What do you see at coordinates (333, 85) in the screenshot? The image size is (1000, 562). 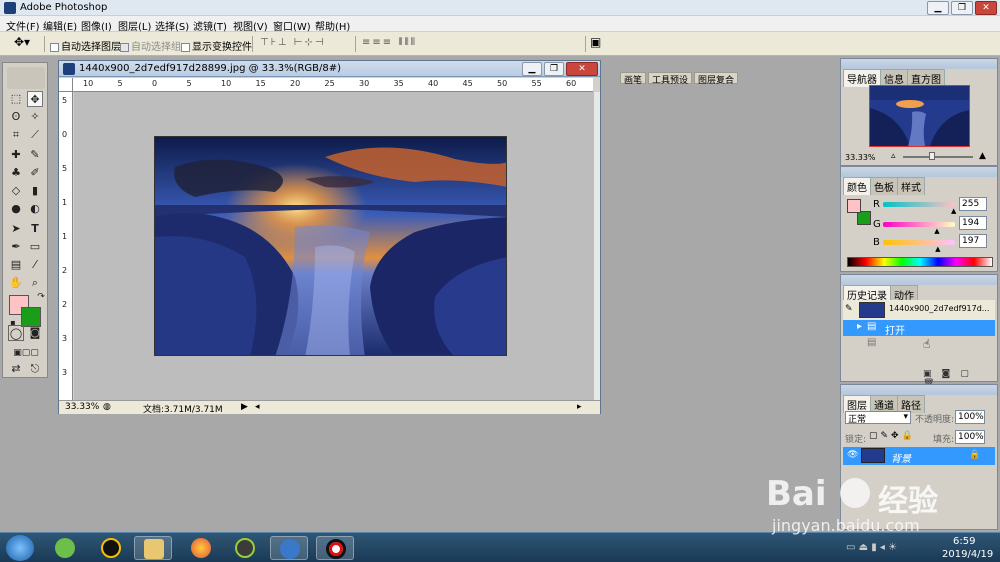 I see `horizontal-ruler: 10 5 0 5 10 15 20 25 30 35 40 45 50 55 60` at bounding box center [333, 85].